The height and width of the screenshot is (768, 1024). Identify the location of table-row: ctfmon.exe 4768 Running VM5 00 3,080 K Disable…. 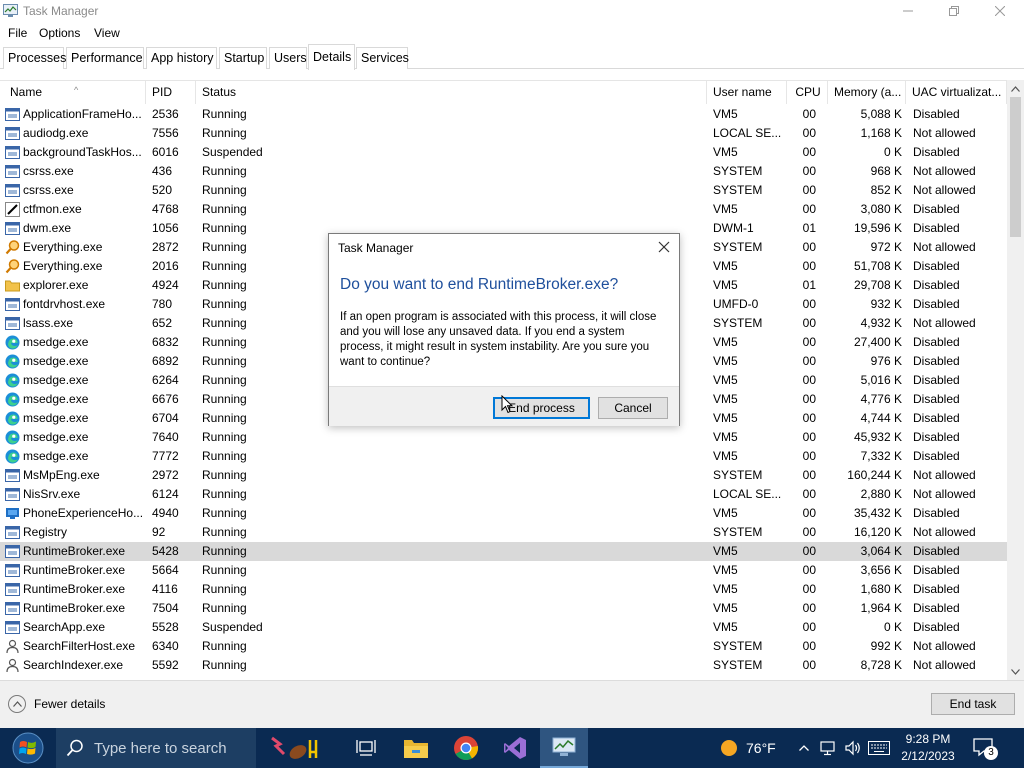
(503, 209).